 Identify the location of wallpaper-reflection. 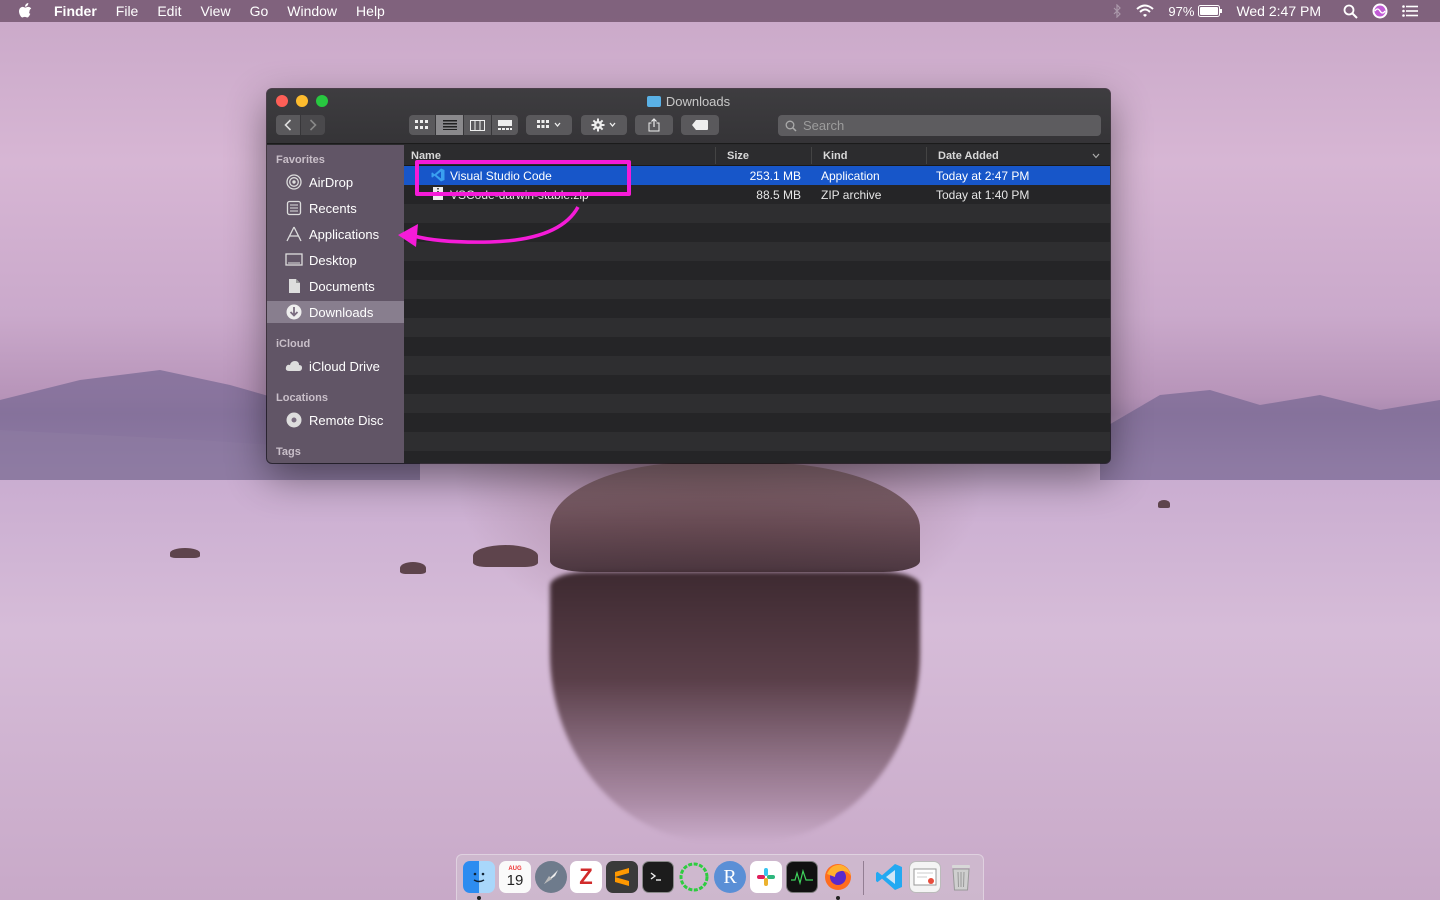
(735, 707).